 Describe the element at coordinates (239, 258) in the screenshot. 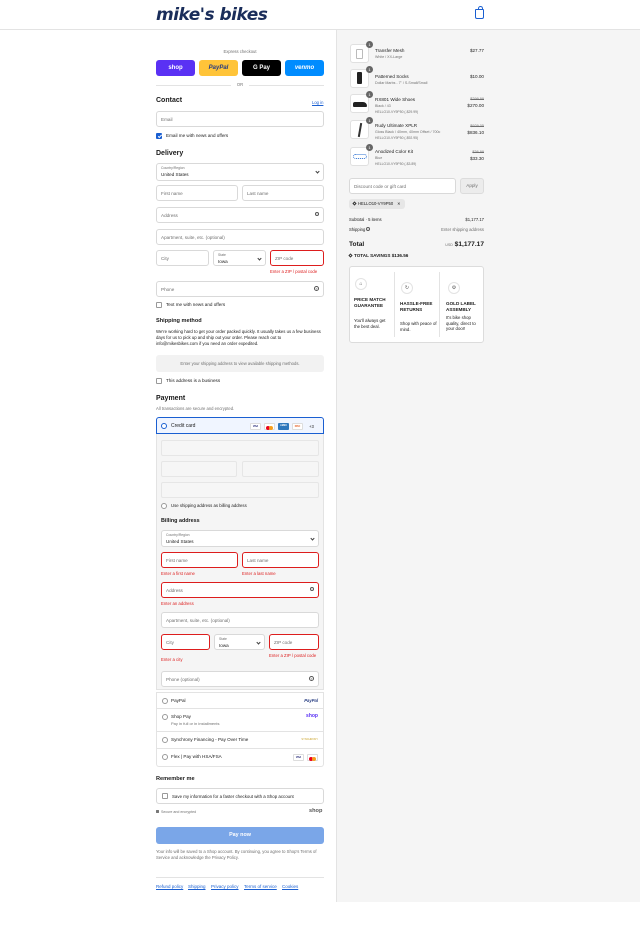

I see `state-select: State Iowa` at that location.